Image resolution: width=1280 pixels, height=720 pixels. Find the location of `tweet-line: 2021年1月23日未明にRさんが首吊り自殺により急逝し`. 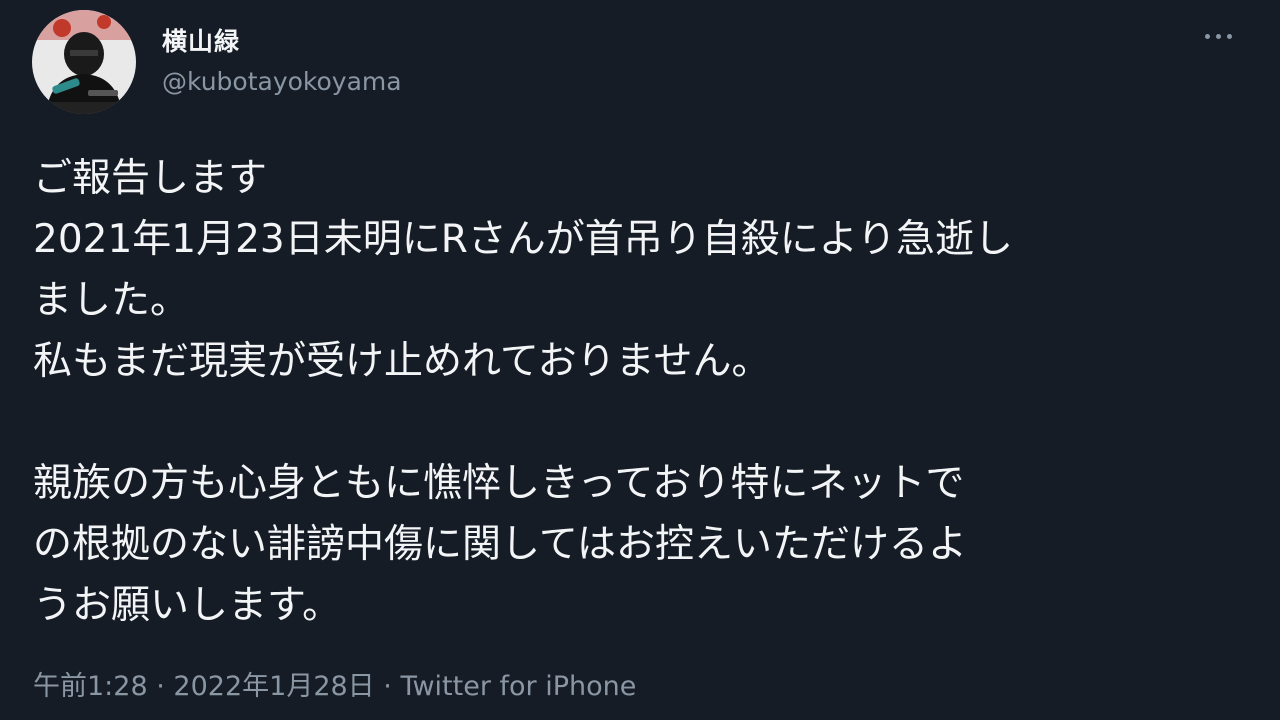

tweet-line: 2021年1月23日未明にRさんが首吊り自殺により急逝し is located at coordinates (523, 239).